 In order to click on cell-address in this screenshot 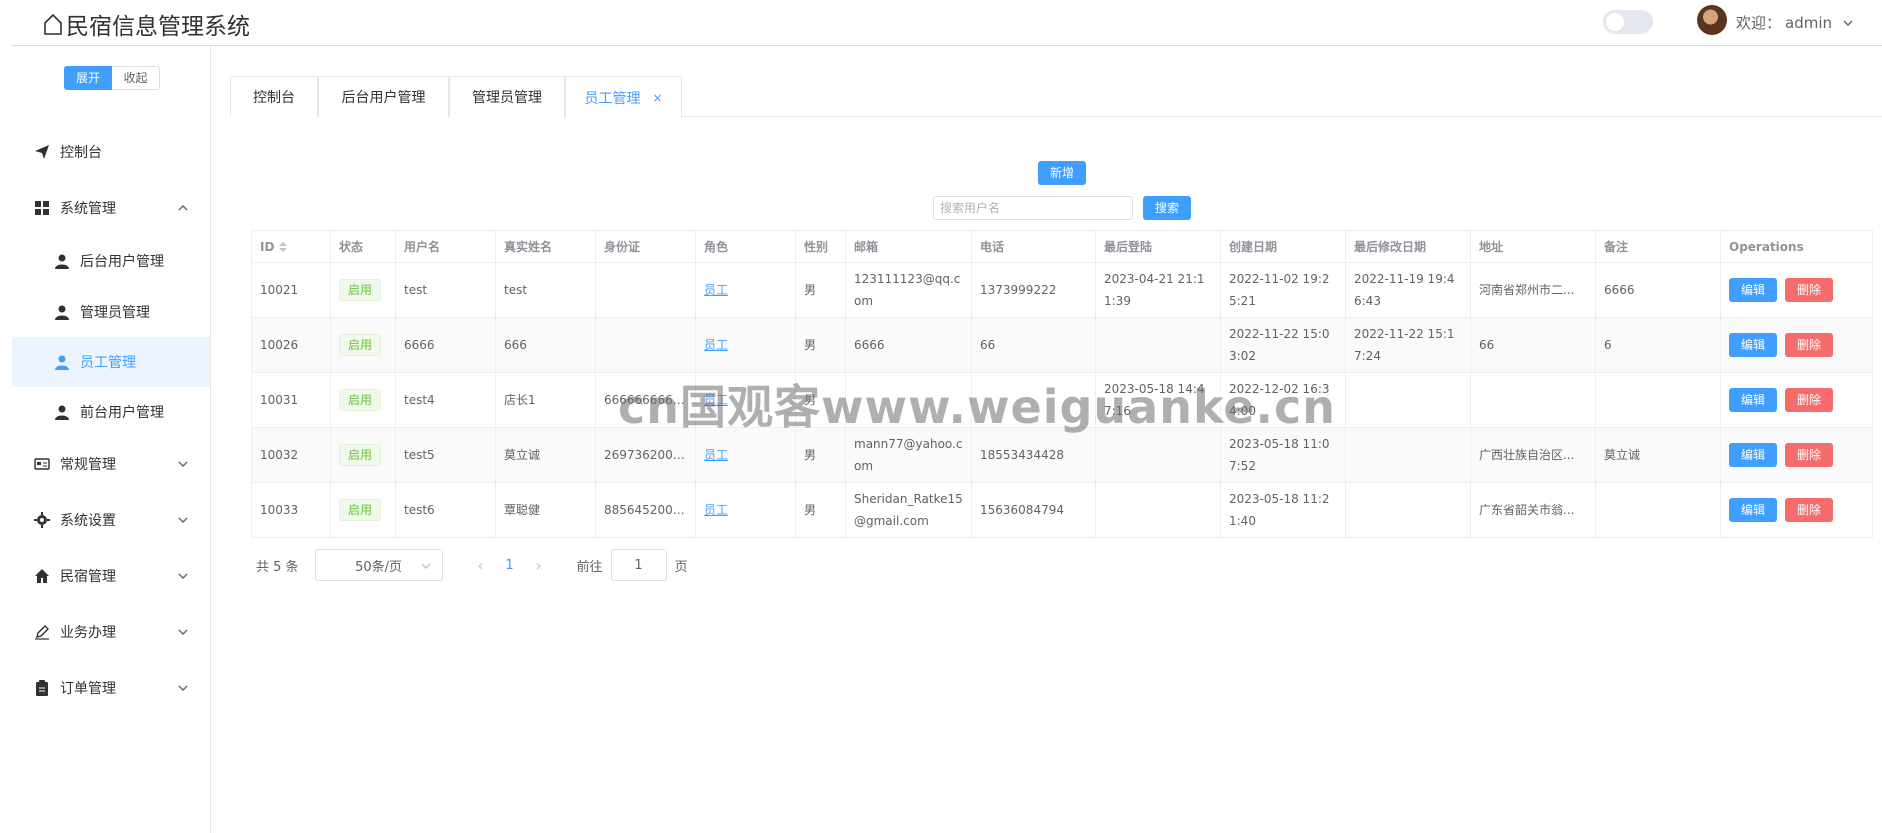, I will do `click(1533, 400)`.